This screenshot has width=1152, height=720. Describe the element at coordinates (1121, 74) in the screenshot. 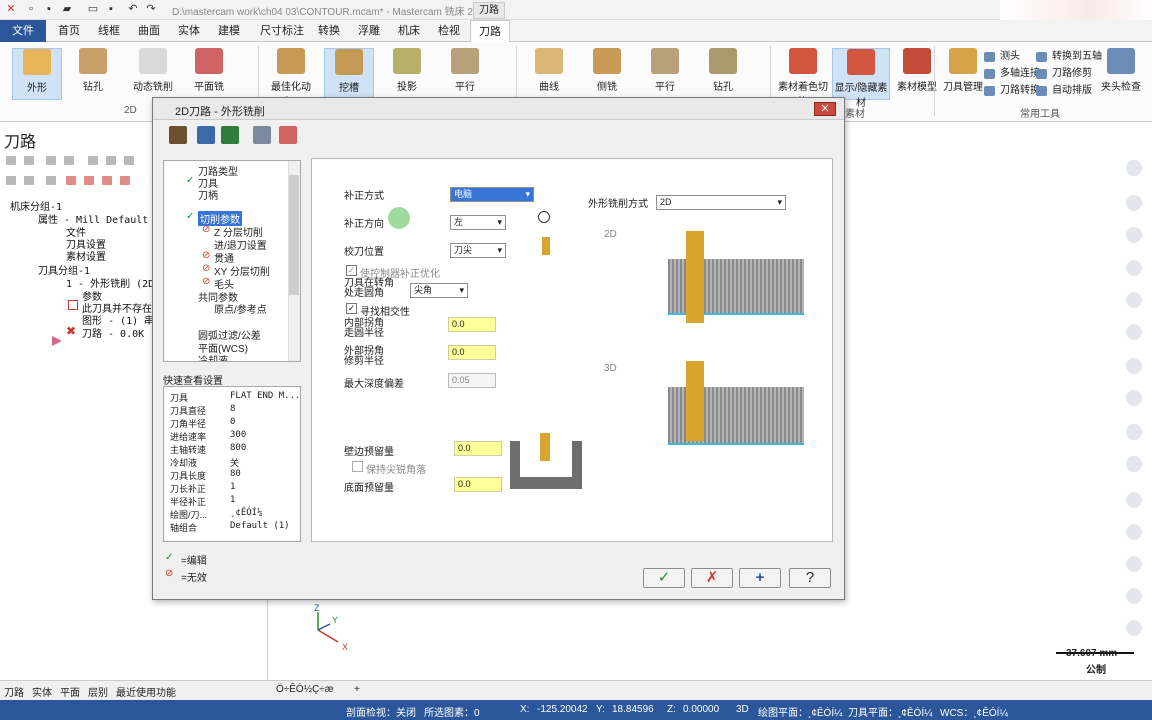

I see `holder-check-button: 夹头检查` at that location.